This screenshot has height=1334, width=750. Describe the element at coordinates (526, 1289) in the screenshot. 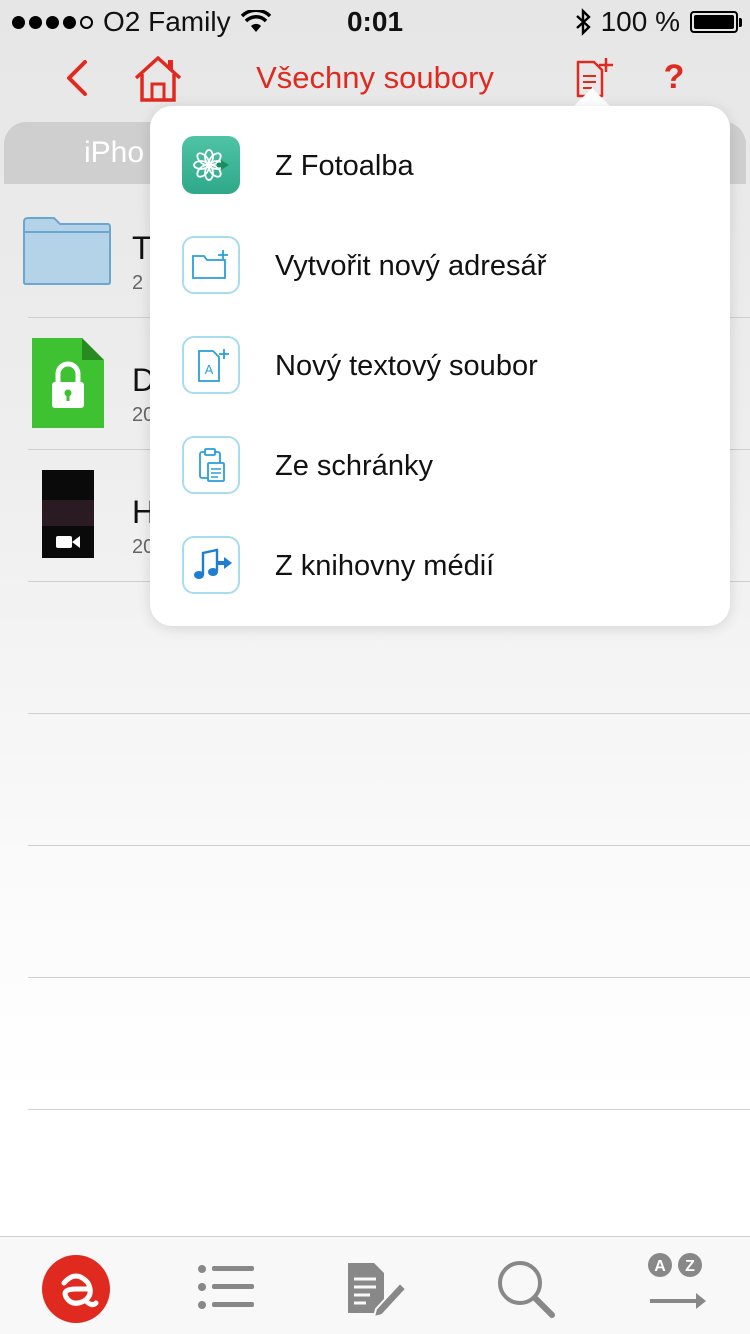

I see `search-icon` at that location.